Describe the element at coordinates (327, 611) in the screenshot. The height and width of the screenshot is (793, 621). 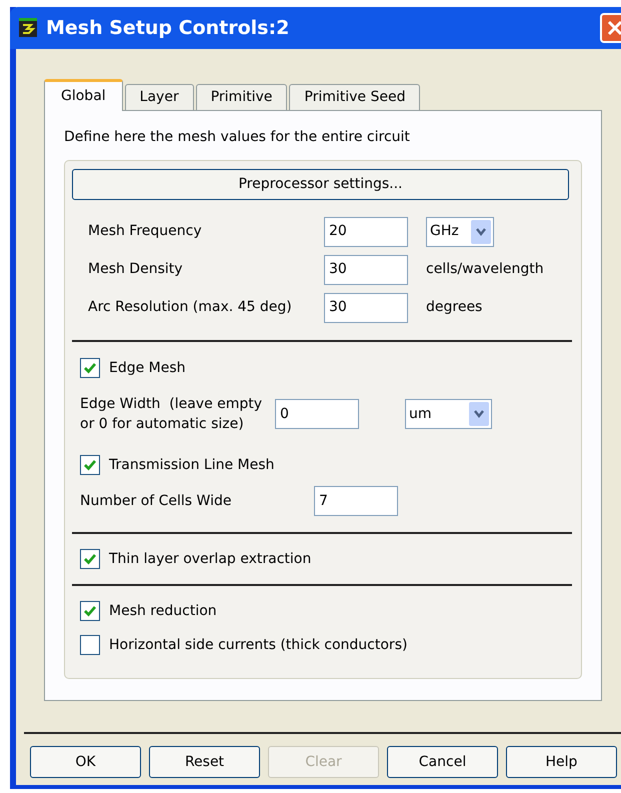
I see `checkbox: Mesh reduction` at that location.